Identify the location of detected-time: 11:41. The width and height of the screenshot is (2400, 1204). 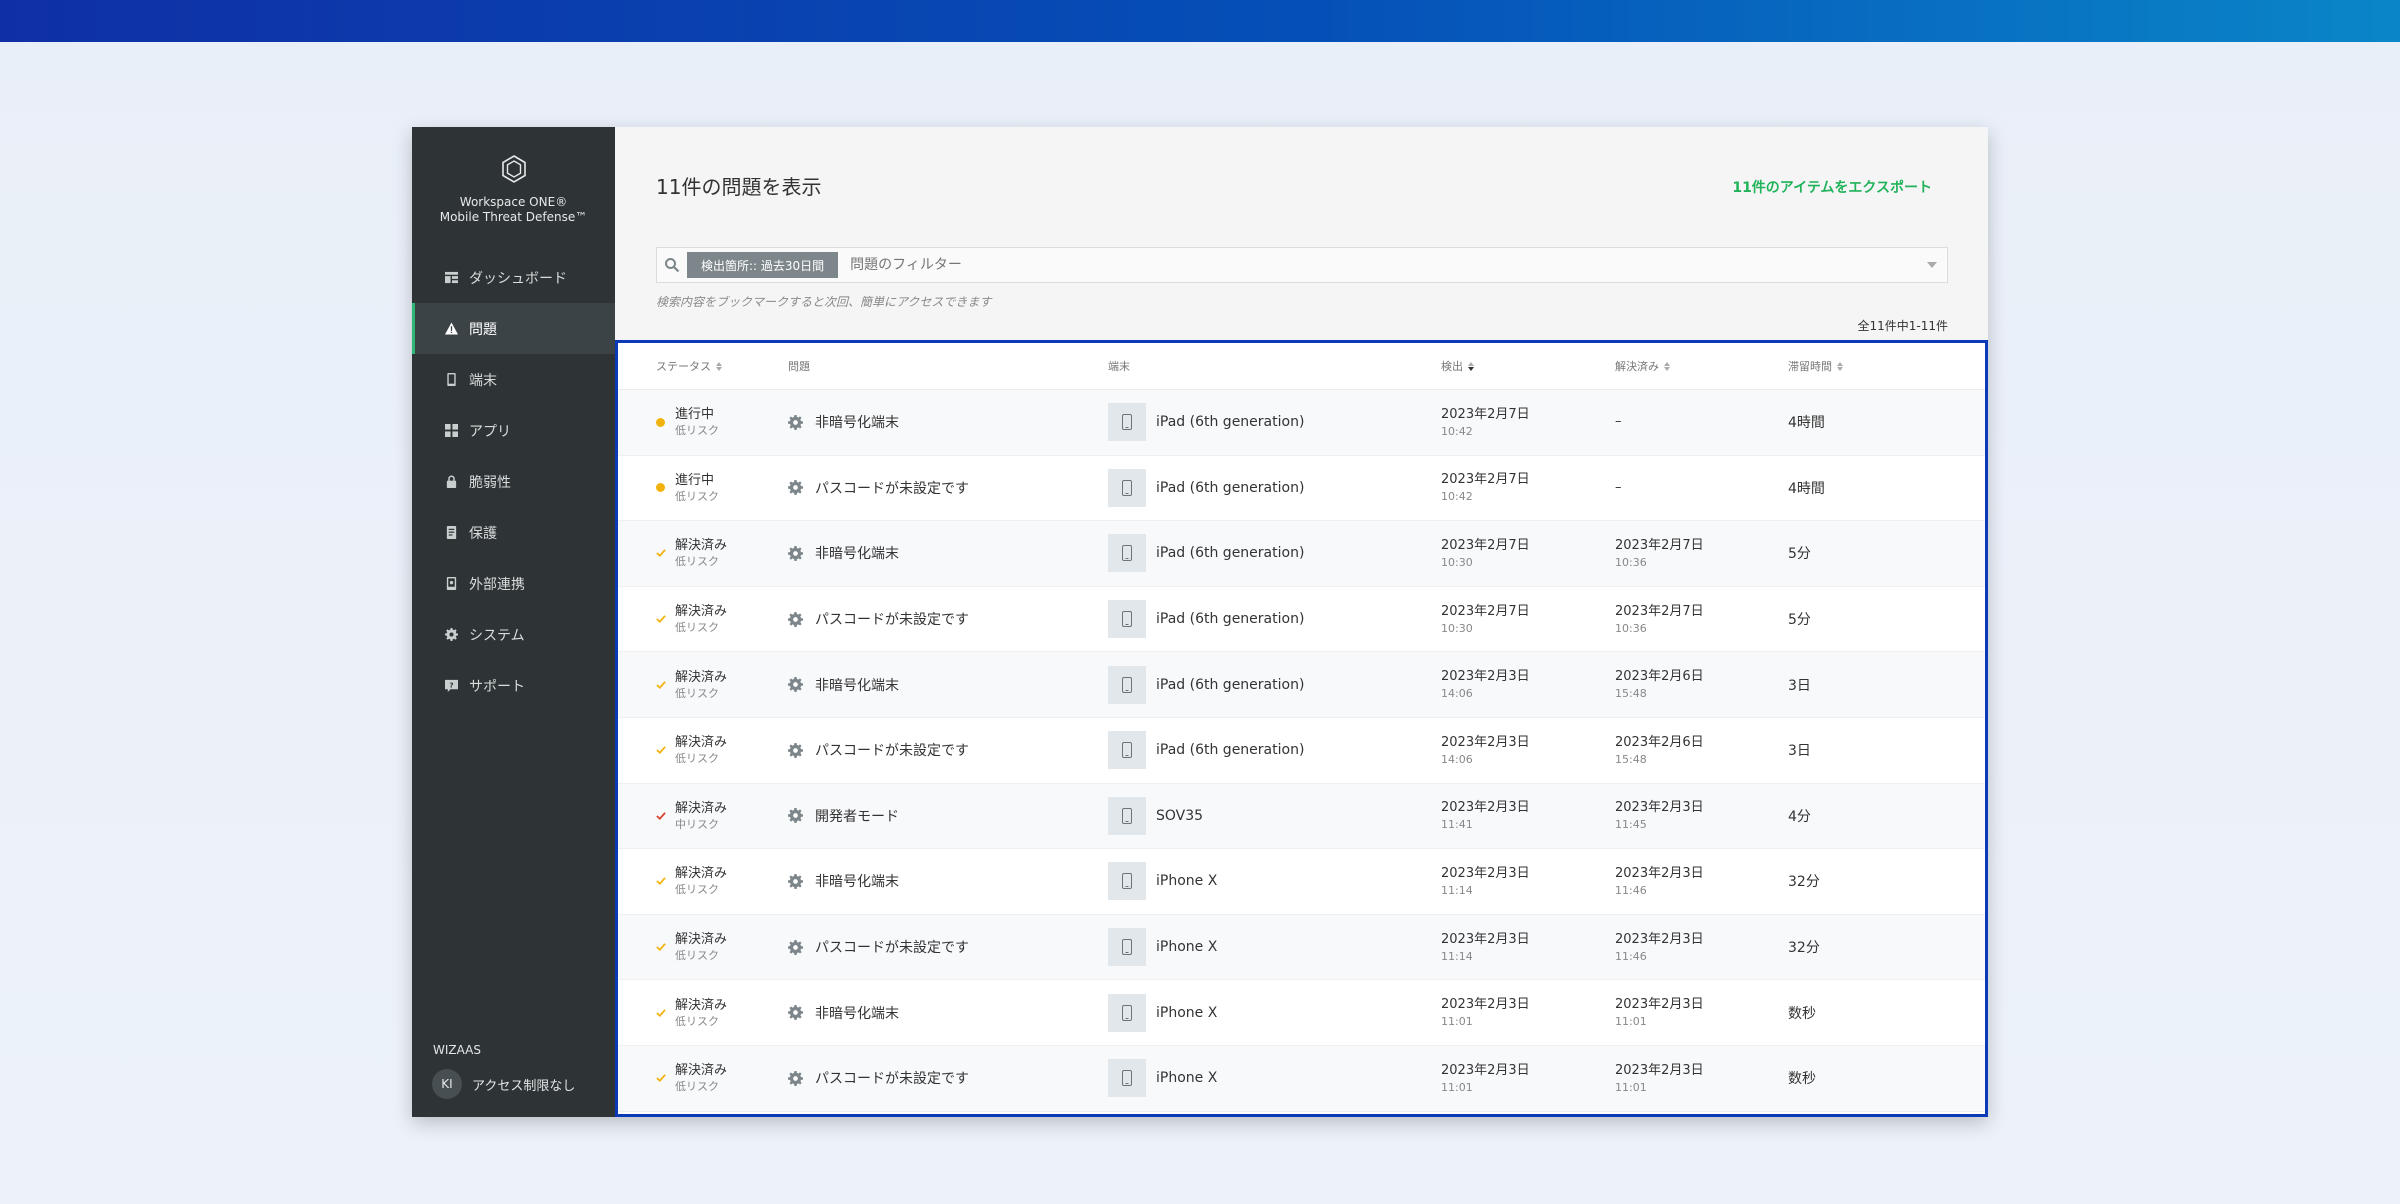
(1457, 825).